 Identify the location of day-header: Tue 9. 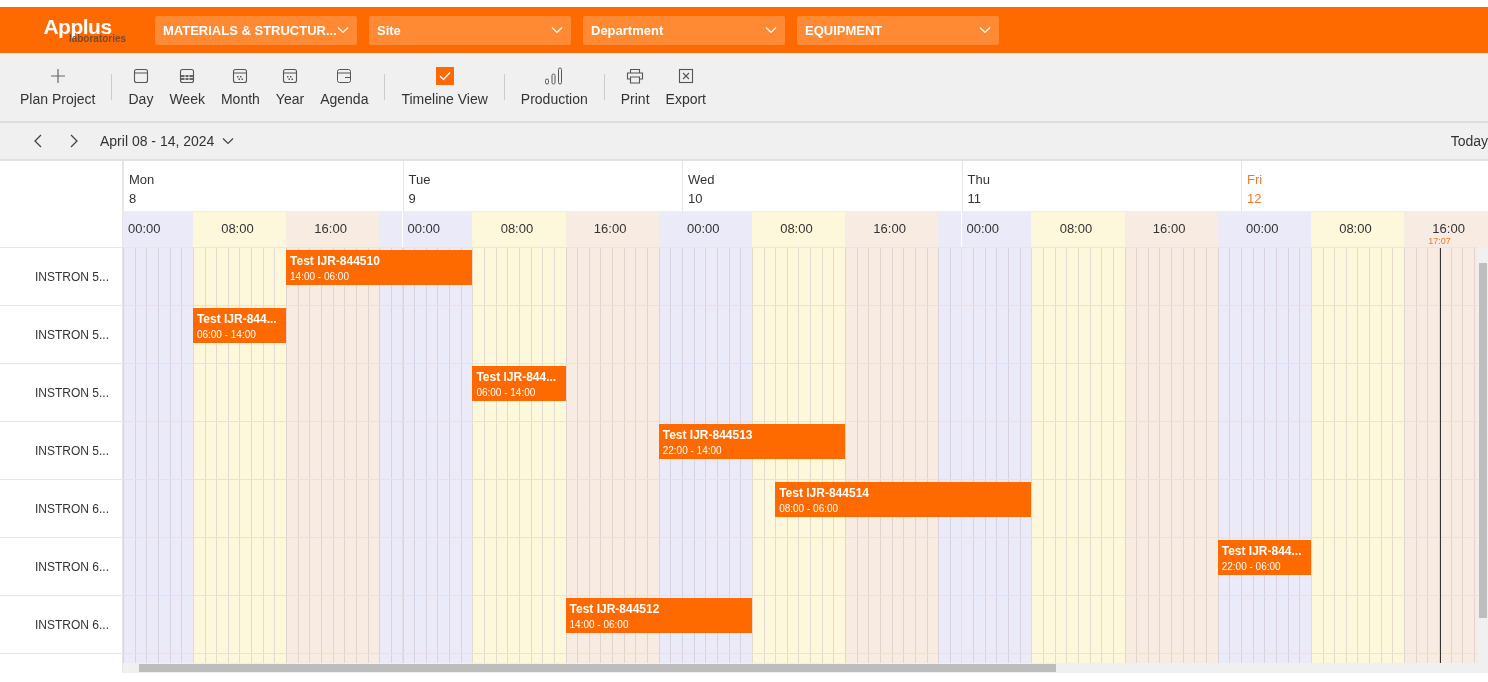
(542, 186).